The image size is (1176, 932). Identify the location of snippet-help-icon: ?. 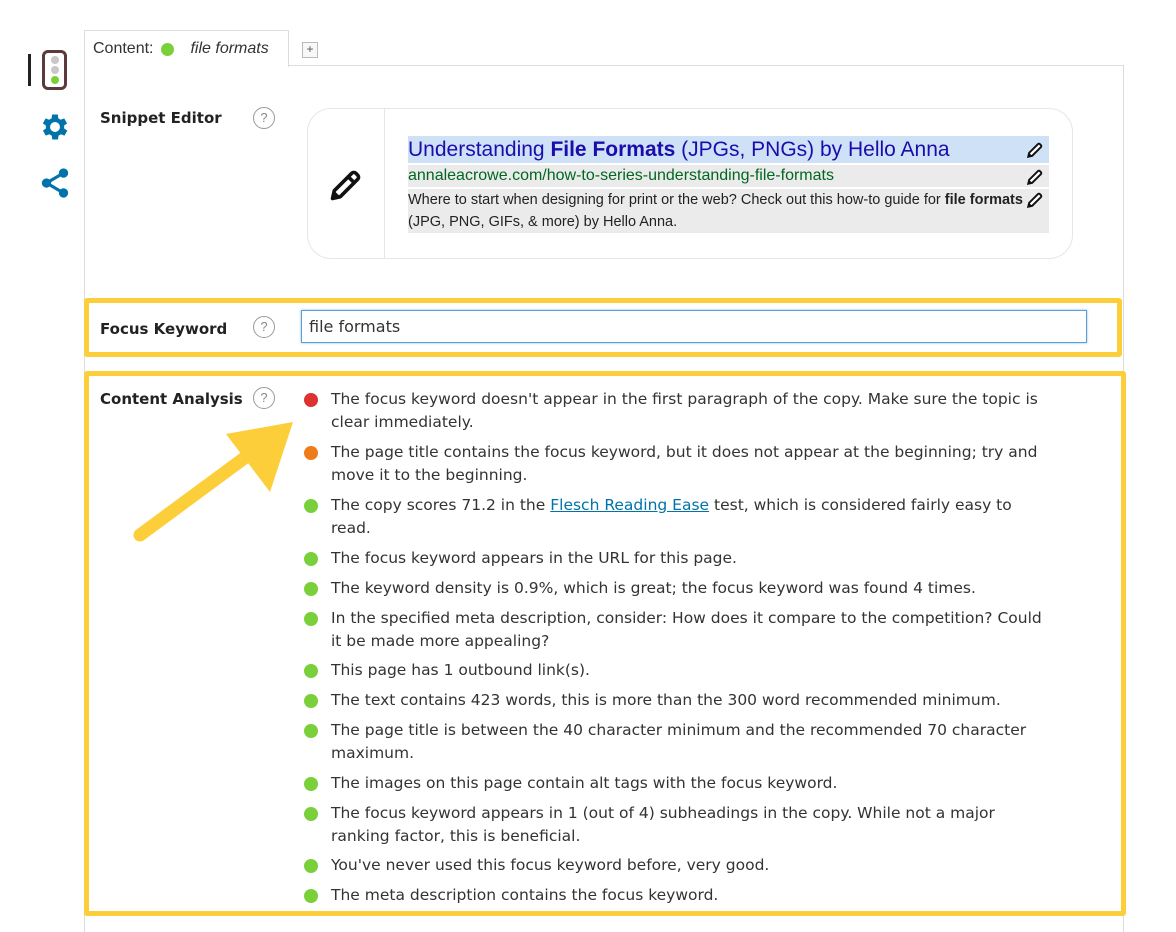
(264, 118).